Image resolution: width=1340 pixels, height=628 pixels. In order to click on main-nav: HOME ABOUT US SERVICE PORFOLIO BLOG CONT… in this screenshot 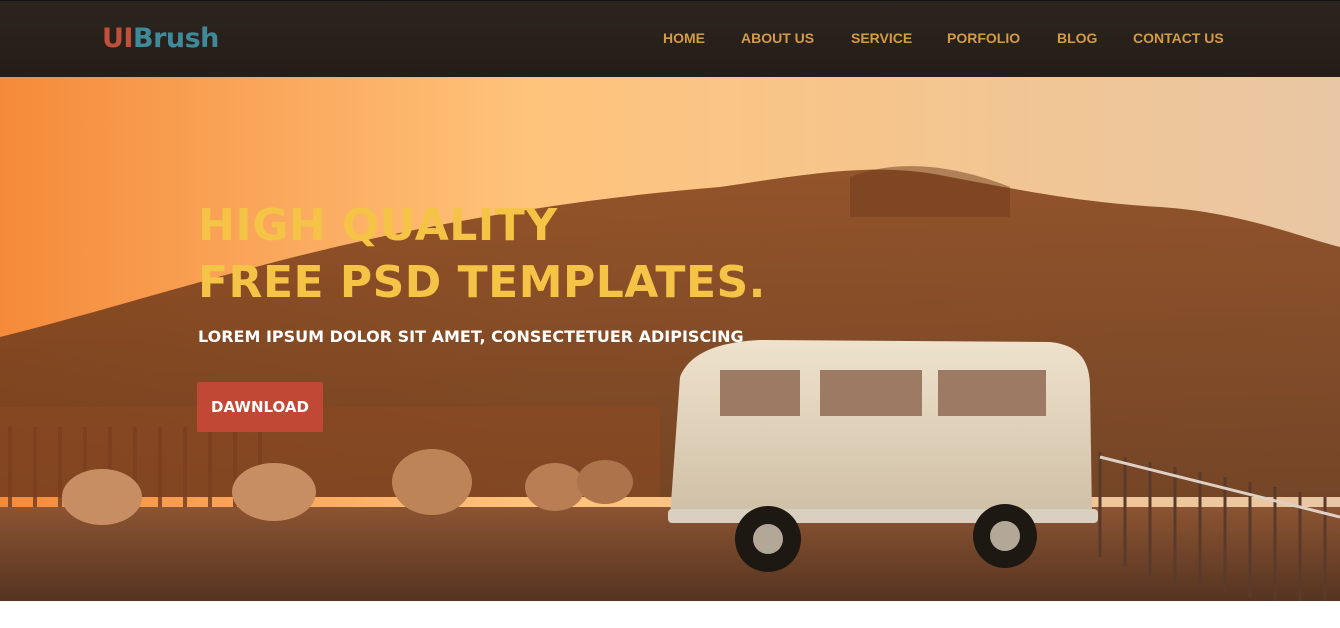, I will do `click(670, 40)`.